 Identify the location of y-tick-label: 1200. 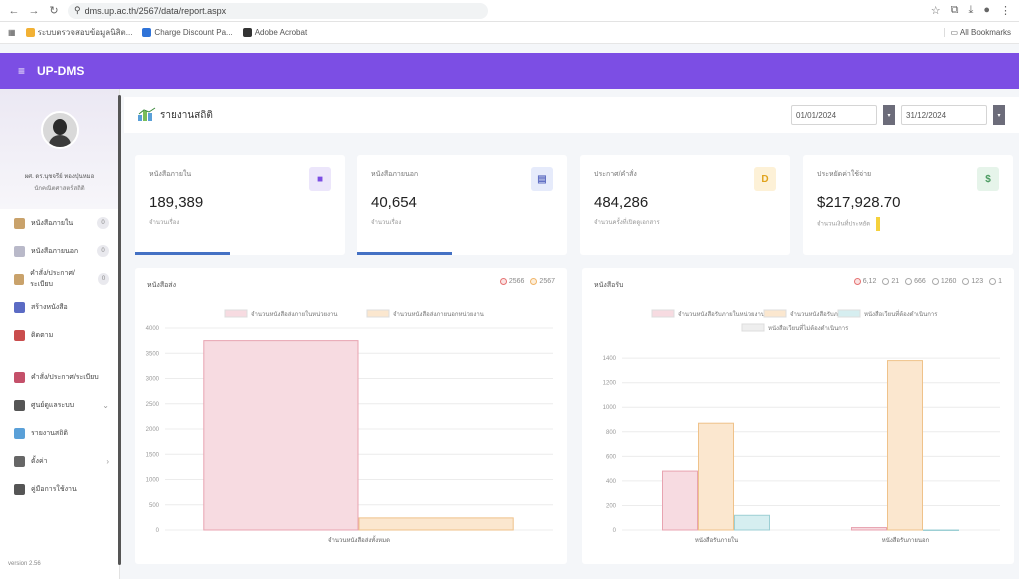
(610, 384).